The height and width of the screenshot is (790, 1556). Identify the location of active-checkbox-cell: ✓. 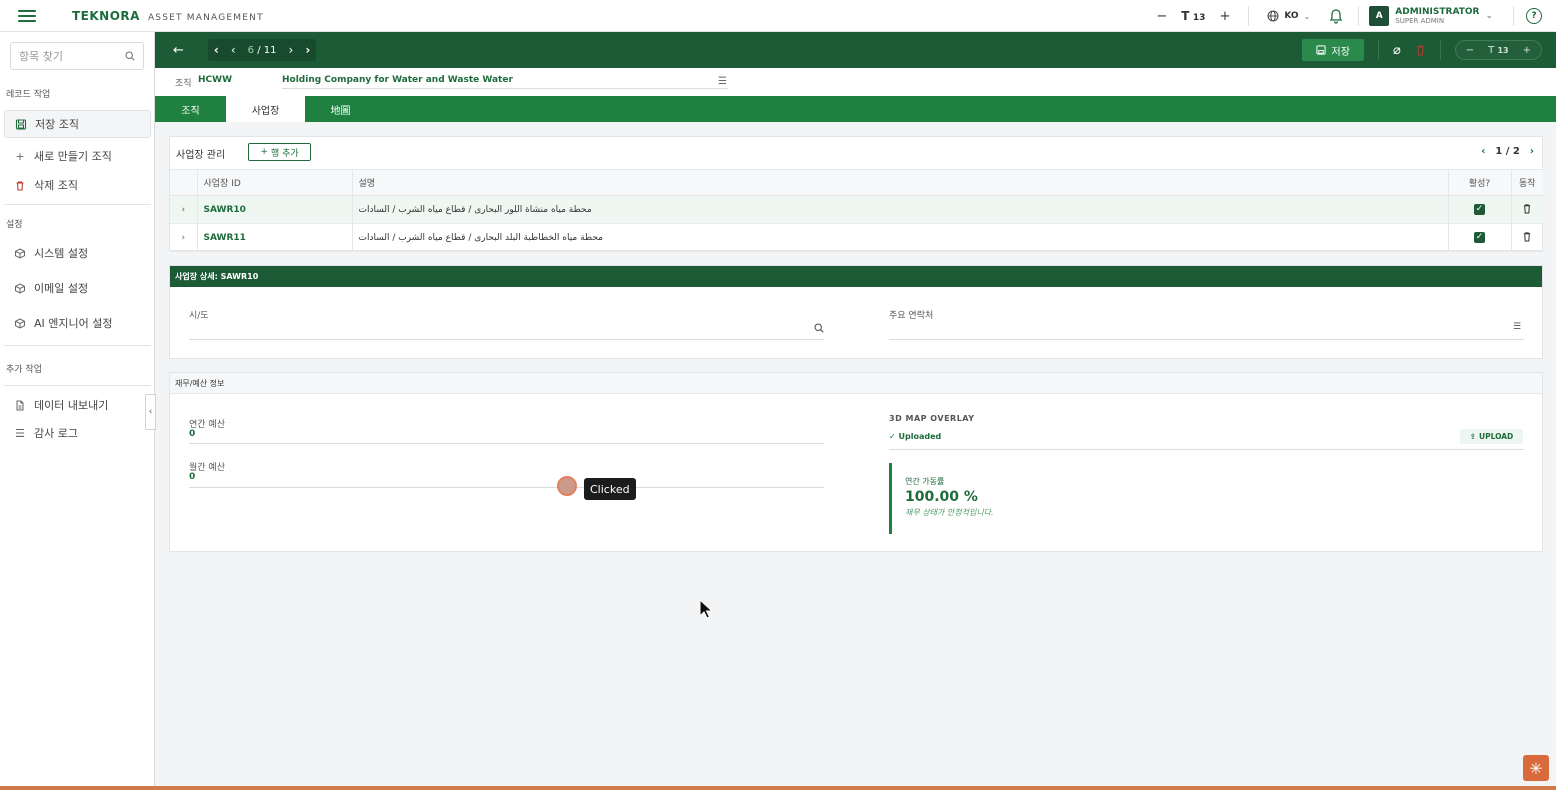
(1480, 209).